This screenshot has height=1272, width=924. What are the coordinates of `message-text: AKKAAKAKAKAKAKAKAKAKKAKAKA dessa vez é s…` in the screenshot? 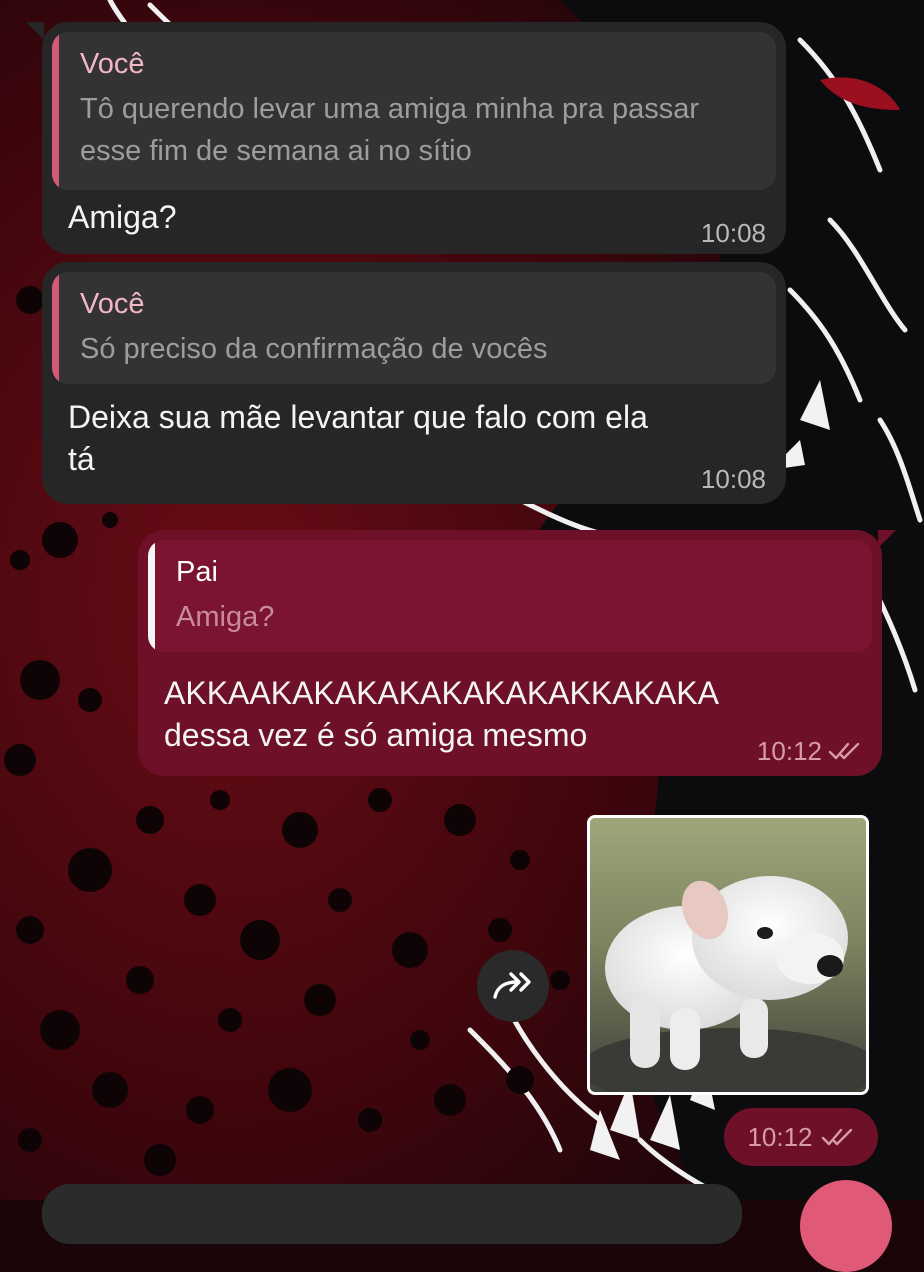 It's located at (441, 714).